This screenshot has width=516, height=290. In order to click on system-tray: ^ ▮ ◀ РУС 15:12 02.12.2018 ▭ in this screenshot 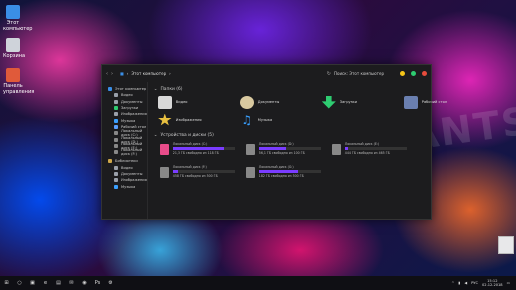, I will do `click(483, 283)`.